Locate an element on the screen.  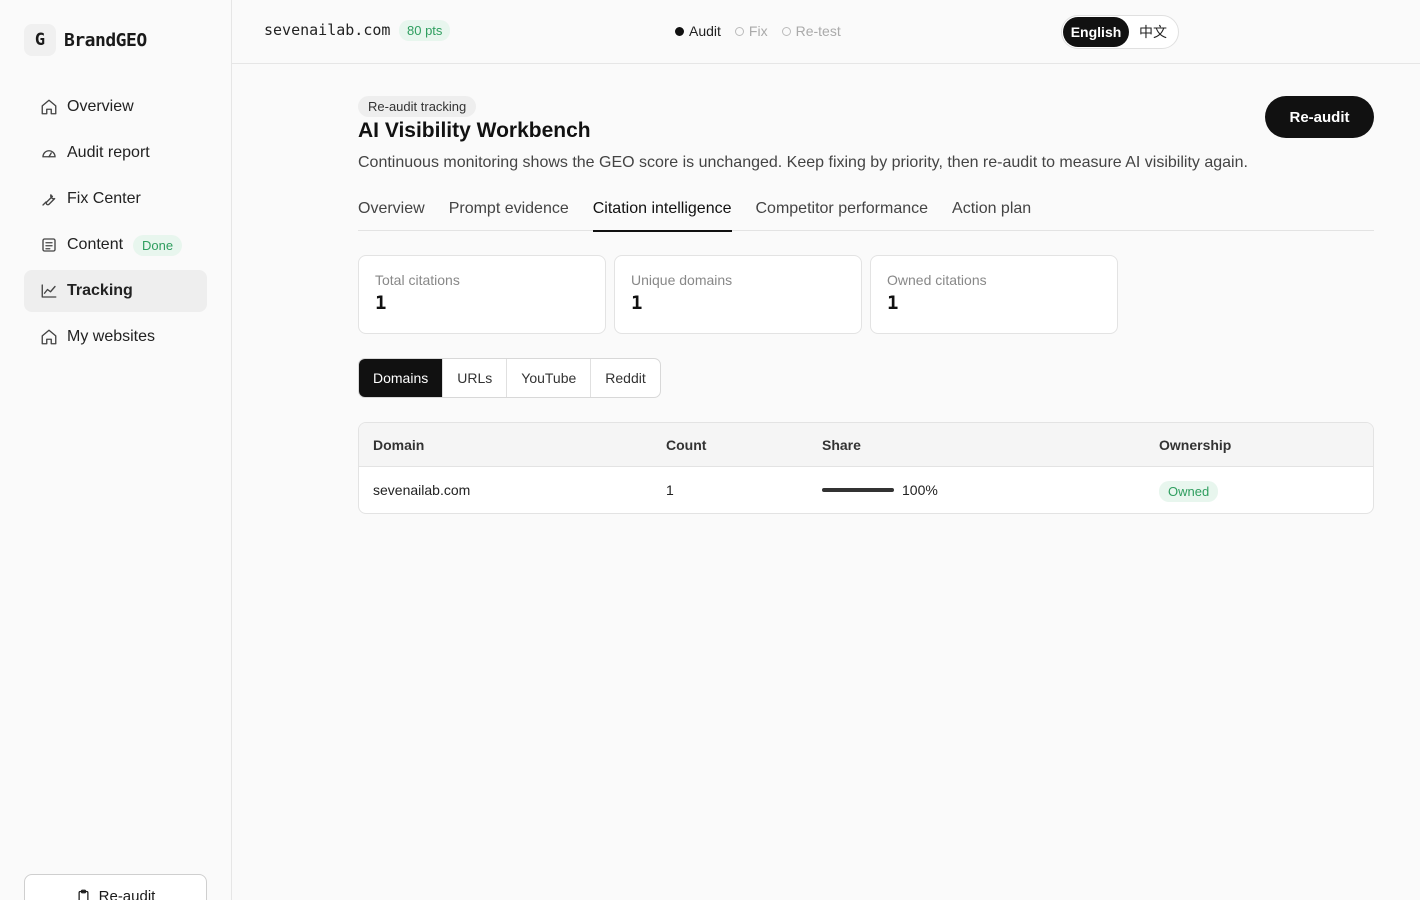
step-fix: Fix is located at coordinates (751, 31).